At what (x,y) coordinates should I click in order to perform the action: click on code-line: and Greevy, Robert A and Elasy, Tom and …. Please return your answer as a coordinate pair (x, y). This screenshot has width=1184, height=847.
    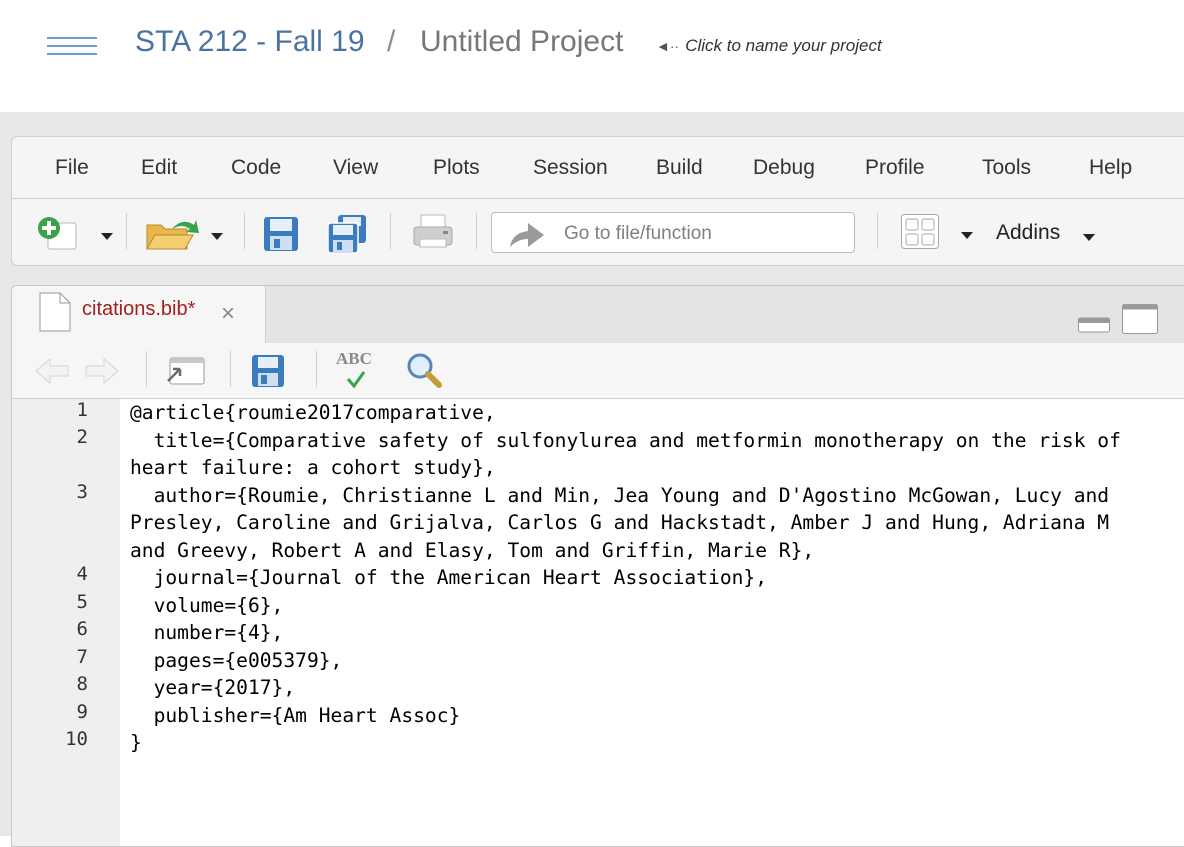
    Looking at the image, I should click on (472, 550).